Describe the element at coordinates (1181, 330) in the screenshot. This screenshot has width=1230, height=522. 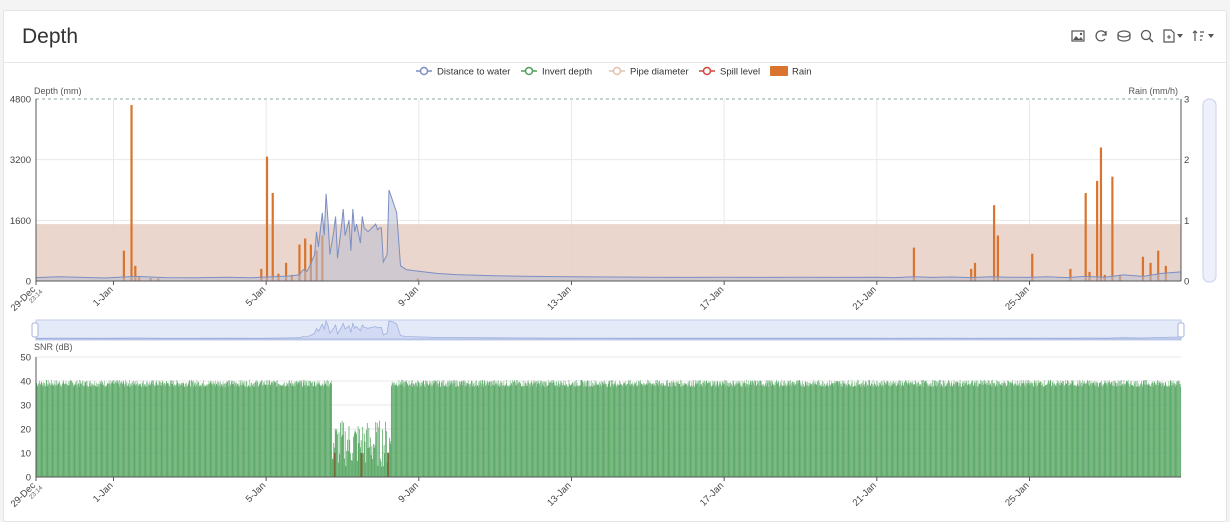
I see `navigator-right-handle` at that location.